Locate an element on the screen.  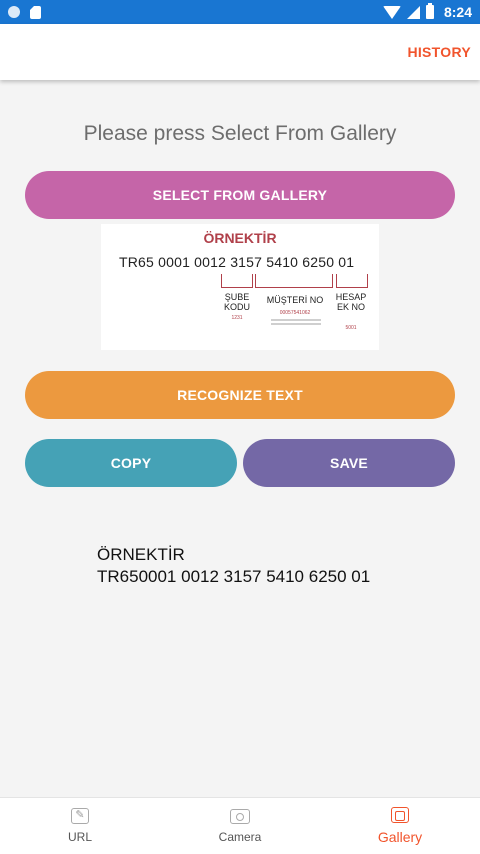
image-sub-hesap: 5001 is located at coordinates (351, 328).